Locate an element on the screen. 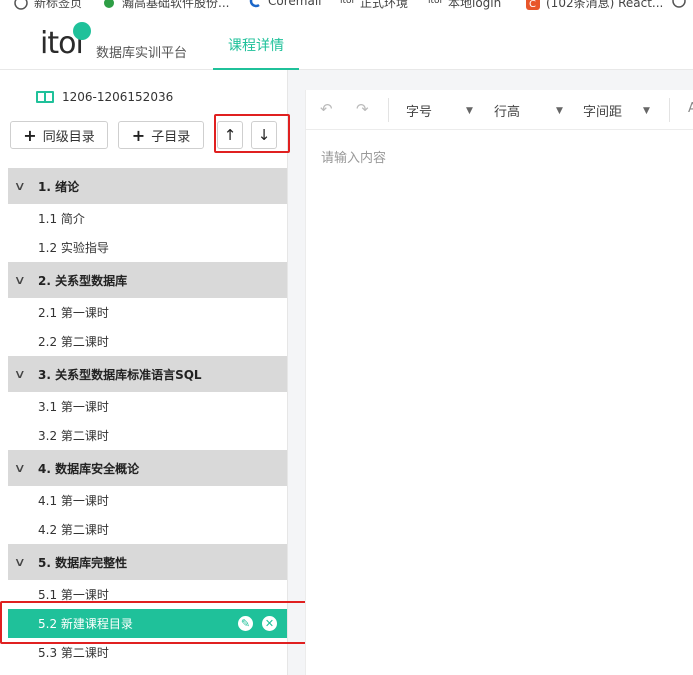 This screenshot has height=675, width=693. csdn-icon: C is located at coordinates (533, 5).